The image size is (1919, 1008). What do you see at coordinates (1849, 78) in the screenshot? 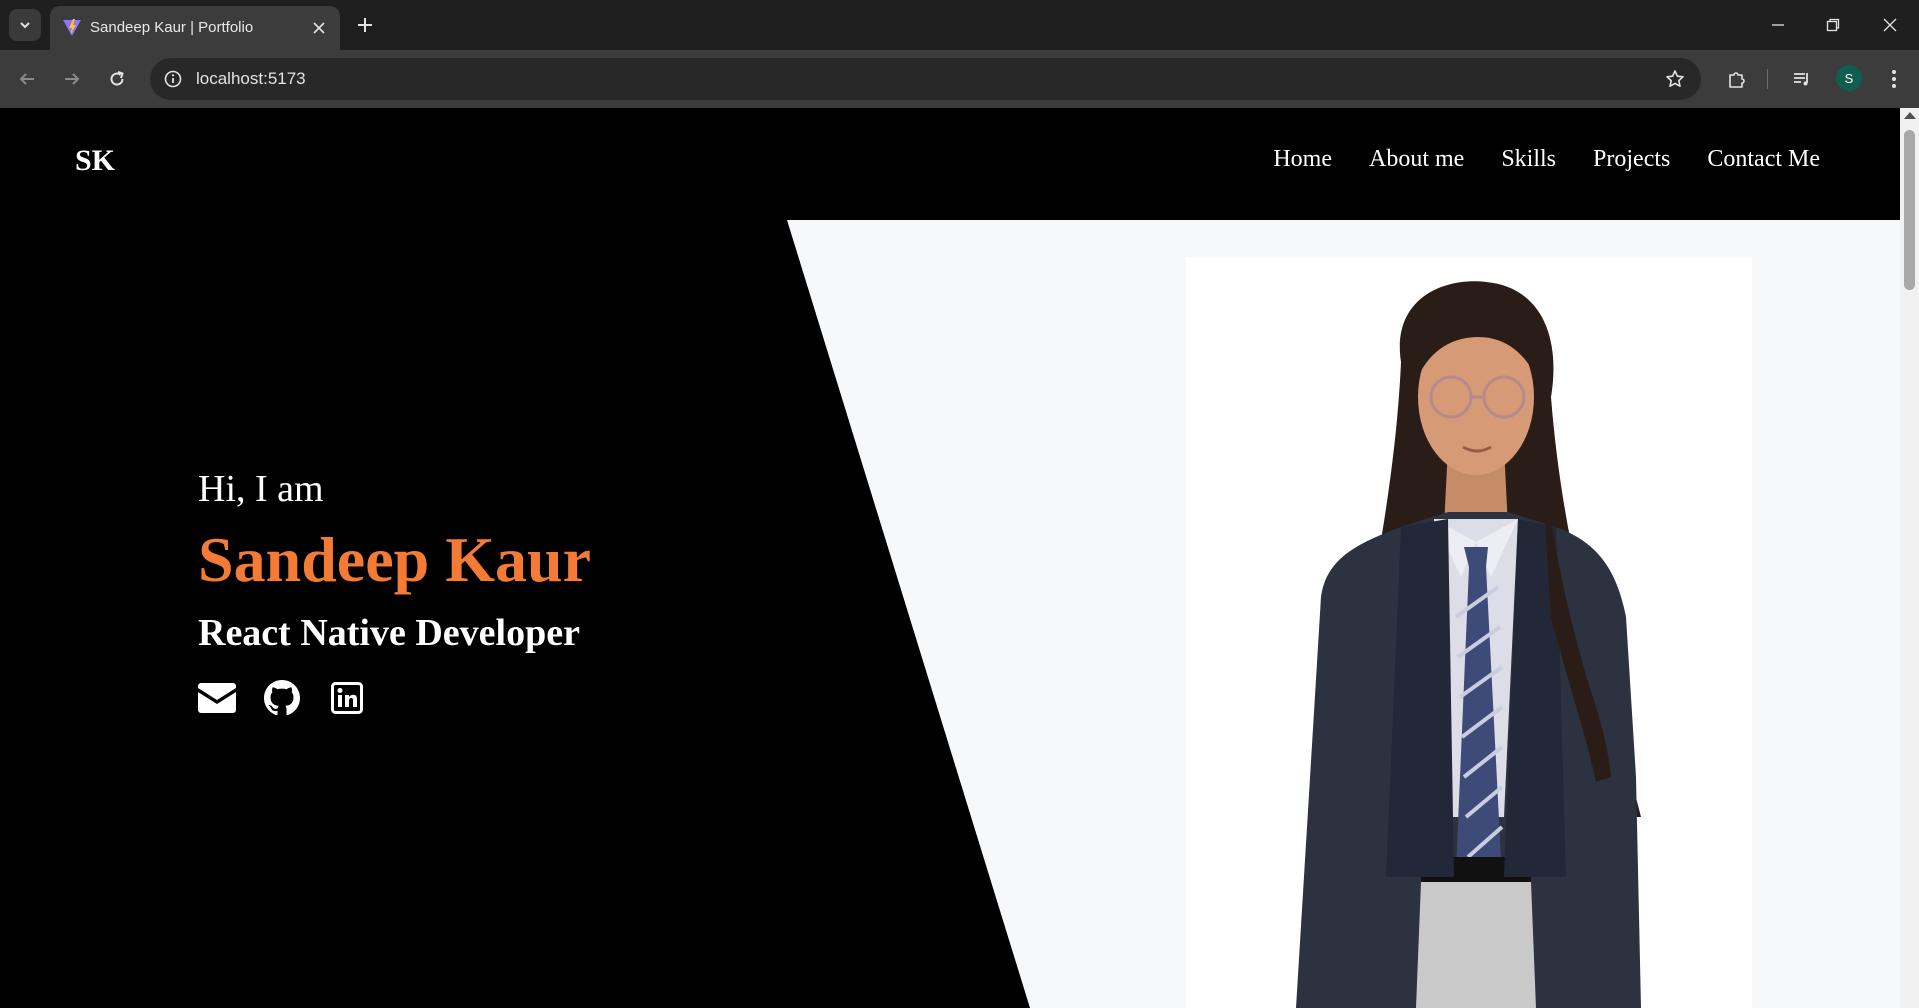
I see `profile-avatar: S` at bounding box center [1849, 78].